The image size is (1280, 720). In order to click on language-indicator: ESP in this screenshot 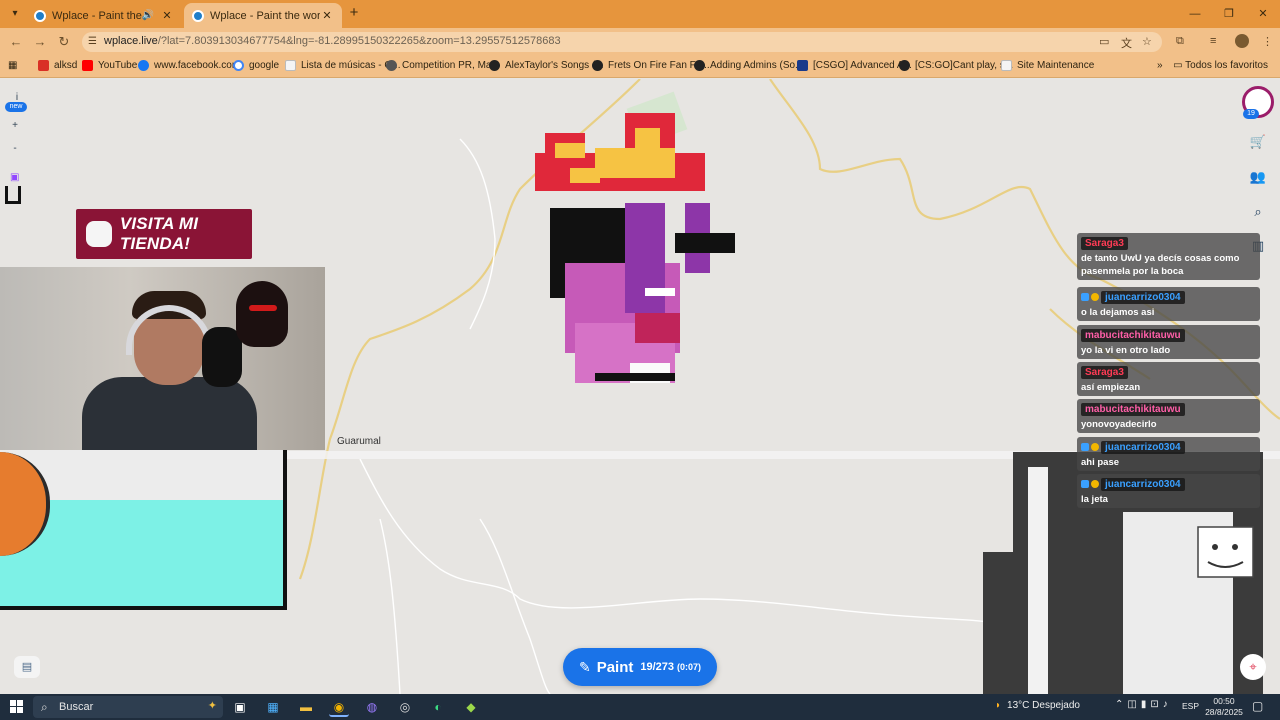, I will do `click(1190, 706)`.